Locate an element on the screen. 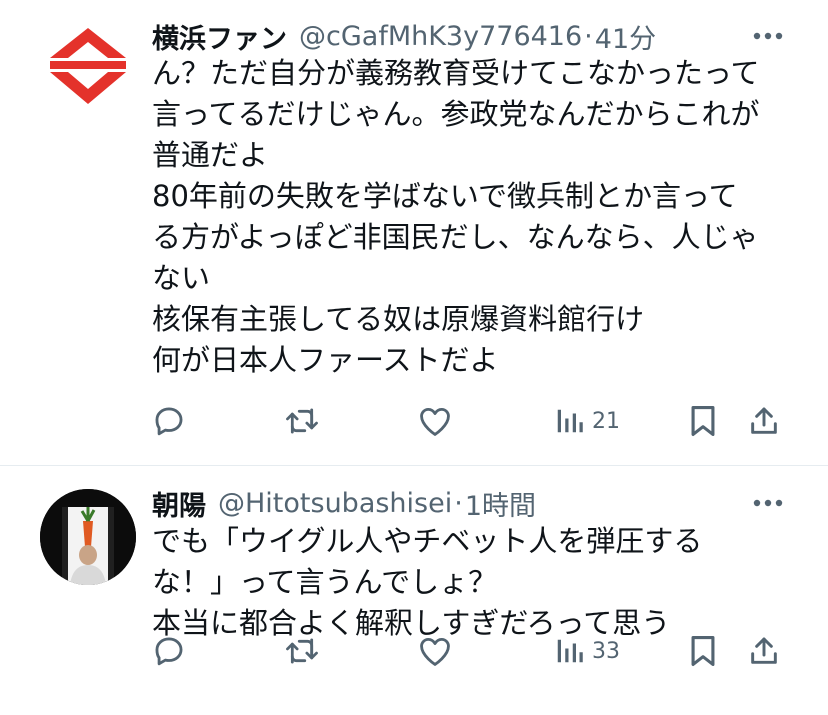 The image size is (828, 715). tweet-text-line: 何が日本人ファーストだよ is located at coordinates (325, 360).